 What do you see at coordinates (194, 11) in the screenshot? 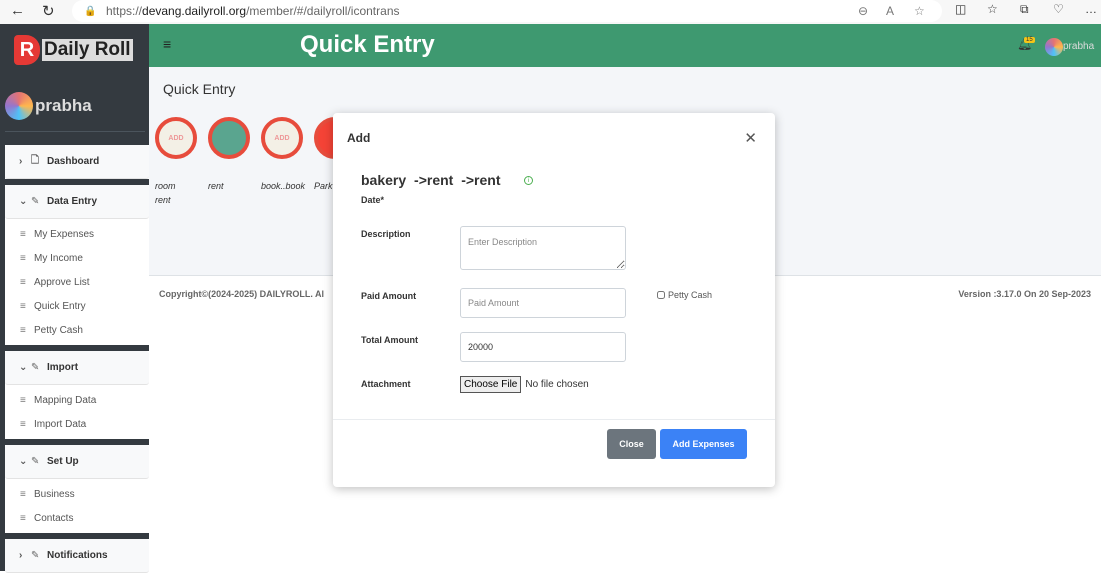
I see `url-host: devang.dailyroll.org` at bounding box center [194, 11].